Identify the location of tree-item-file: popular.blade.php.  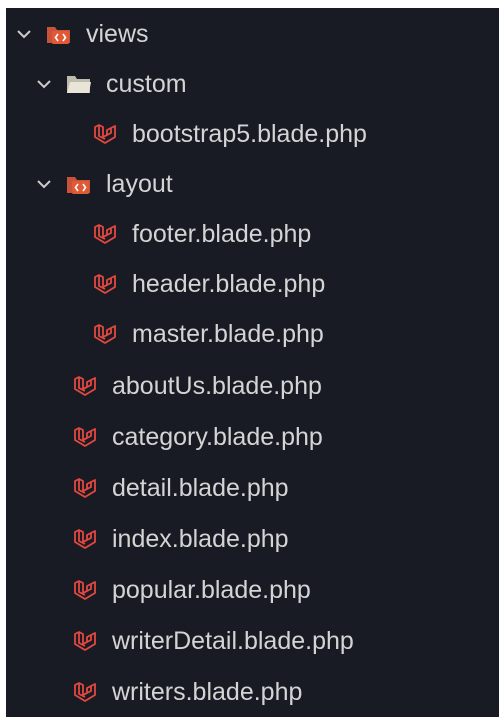
(252, 590).